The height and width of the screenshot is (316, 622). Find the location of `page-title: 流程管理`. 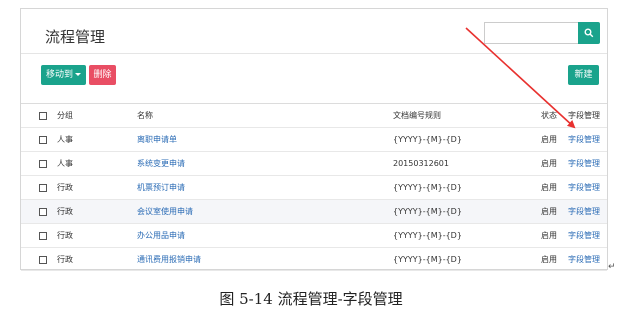

page-title: 流程管理 is located at coordinates (75, 37).